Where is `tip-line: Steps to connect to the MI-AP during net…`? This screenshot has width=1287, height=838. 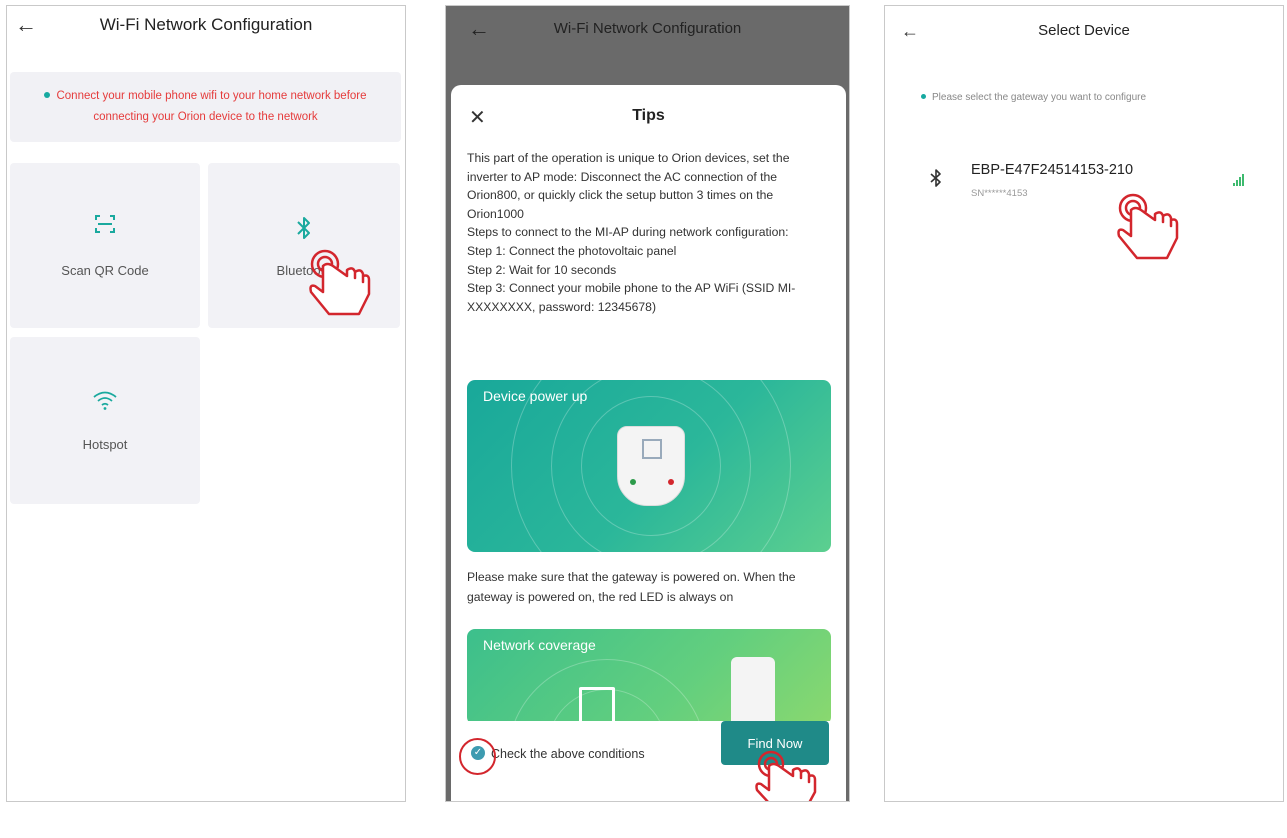
tip-line: Steps to connect to the MI-AP during net… is located at coordinates (628, 232).